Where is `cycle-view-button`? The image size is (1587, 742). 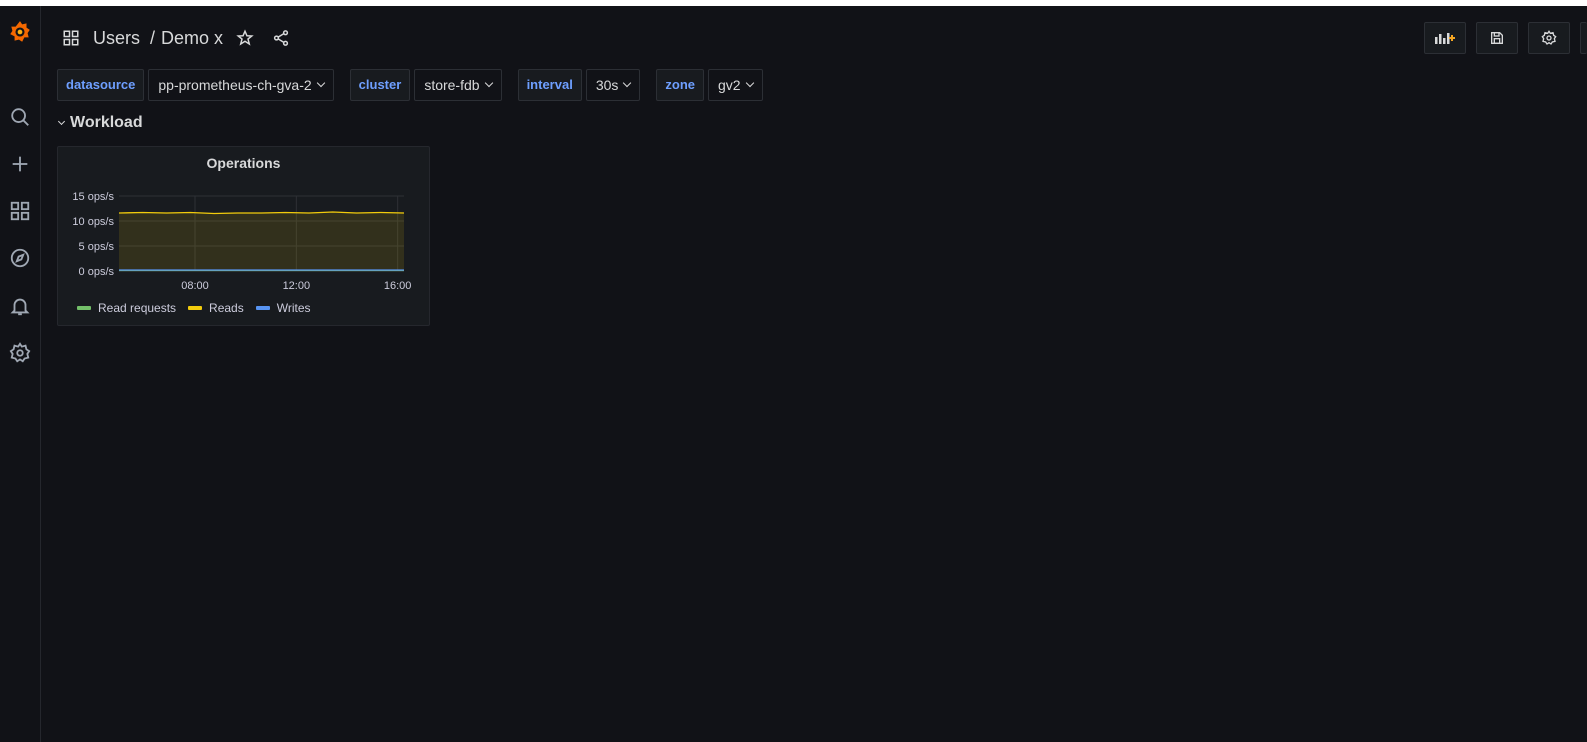
cycle-view-button is located at coordinates (1583, 38).